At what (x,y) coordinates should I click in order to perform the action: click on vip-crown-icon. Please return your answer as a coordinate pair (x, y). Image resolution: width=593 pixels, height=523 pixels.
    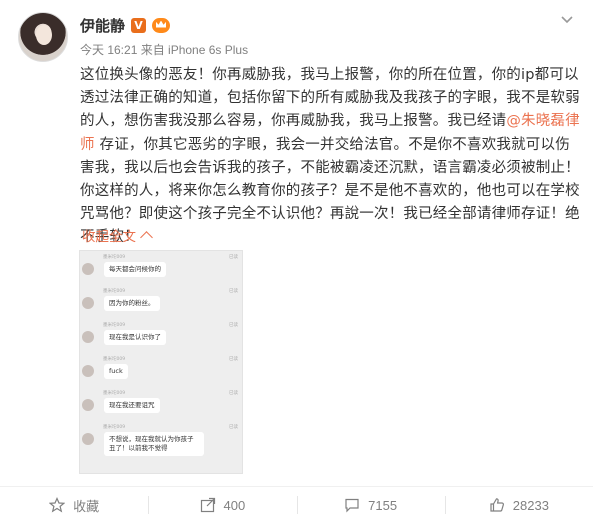
    Looking at the image, I should click on (161, 25).